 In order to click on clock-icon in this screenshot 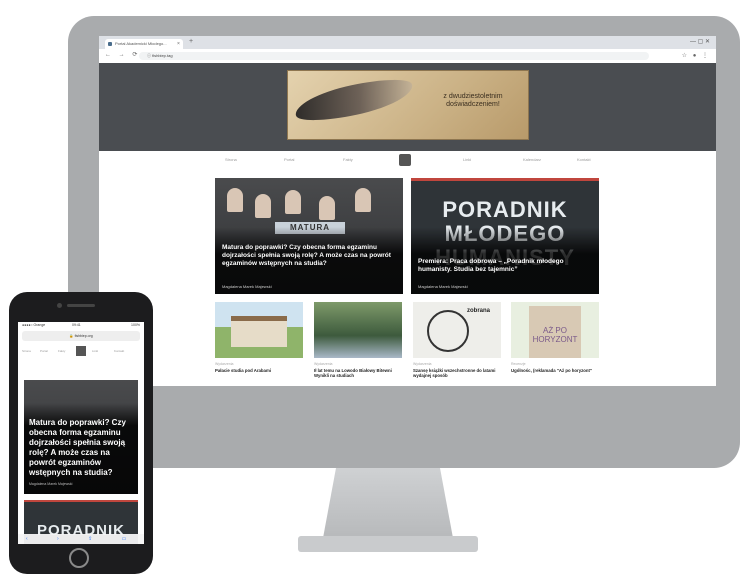, I will do `click(448, 331)`.